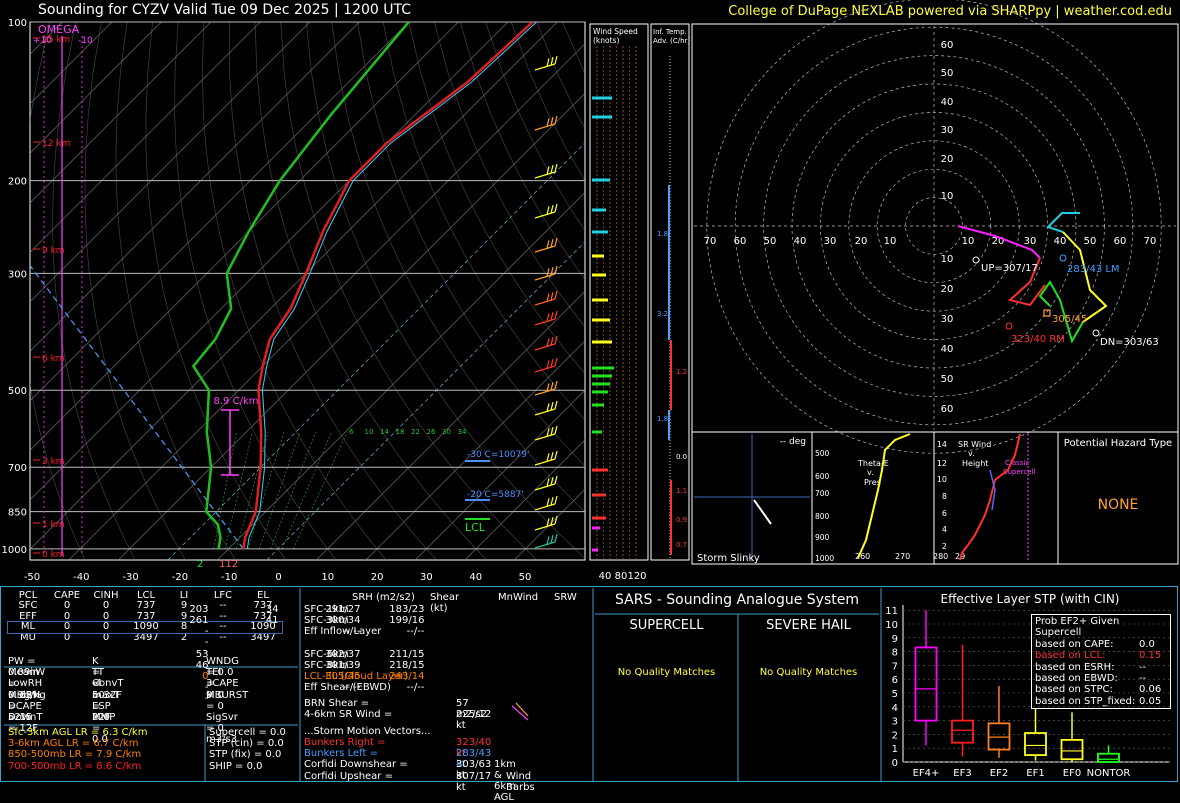 This screenshot has width=1180, height=803. I want to click on theta-e-y-label: 700, so click(822, 493).